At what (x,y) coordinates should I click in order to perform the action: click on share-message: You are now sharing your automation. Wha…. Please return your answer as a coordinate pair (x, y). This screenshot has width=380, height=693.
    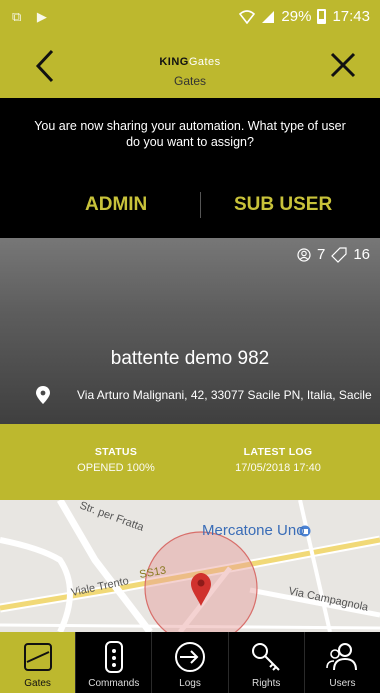
    Looking at the image, I should click on (190, 134).